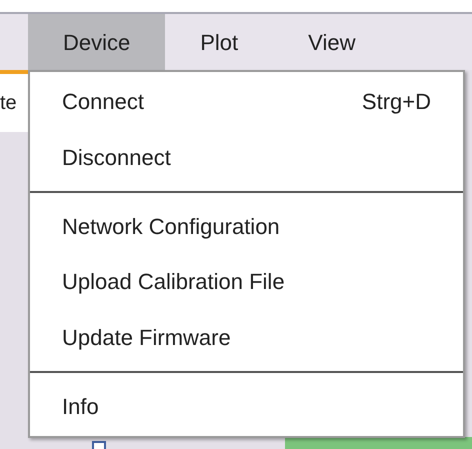 The image size is (472, 449). Describe the element at coordinates (331, 42) in the screenshot. I see `menu-bar-item: View` at that location.